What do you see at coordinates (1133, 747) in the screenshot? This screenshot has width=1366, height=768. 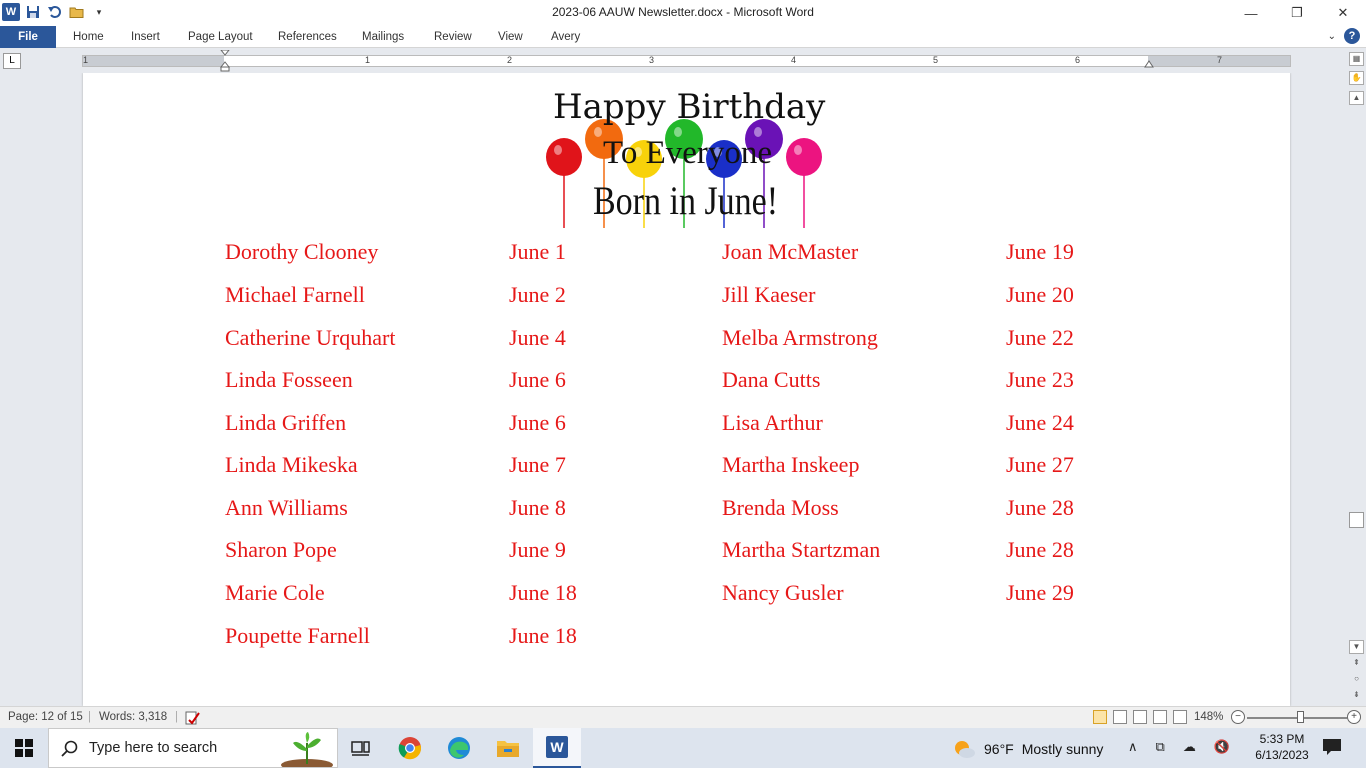 I see `show-hidden-icons-icon: ∧` at bounding box center [1133, 747].